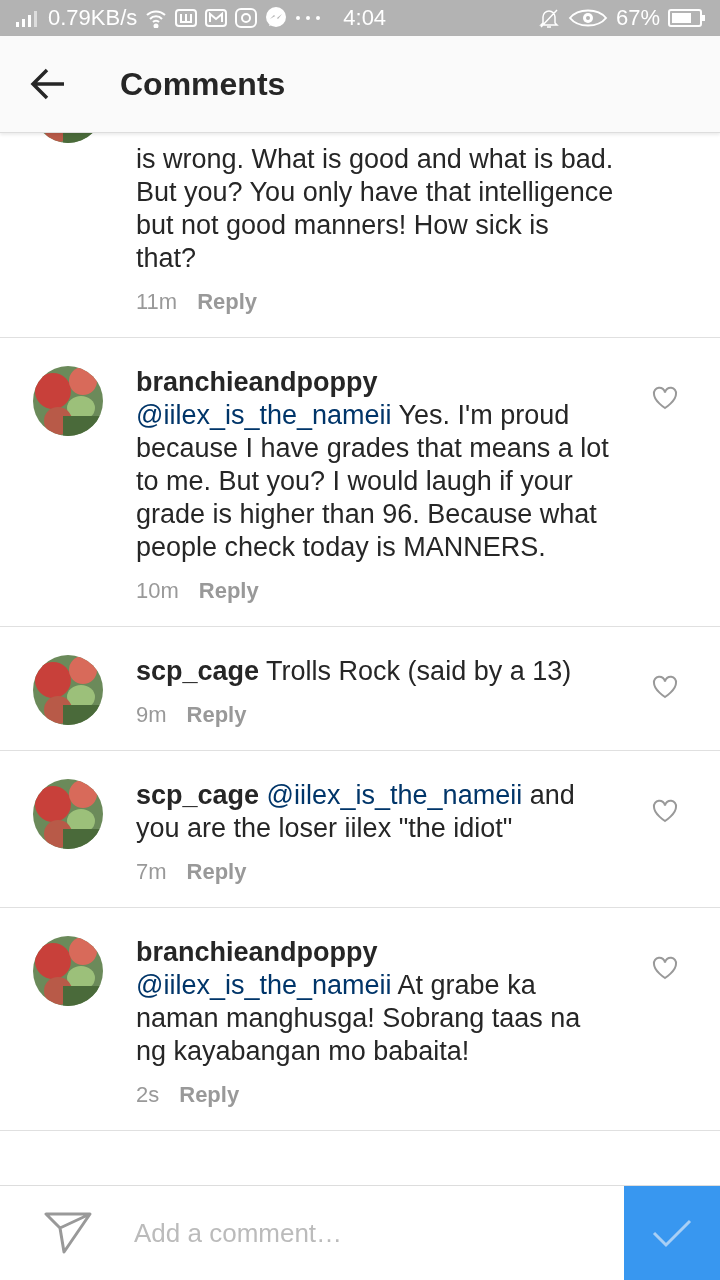 This screenshot has width=720, height=1280. What do you see at coordinates (48, 84) in the screenshot?
I see `back-arrow-icon` at bounding box center [48, 84].